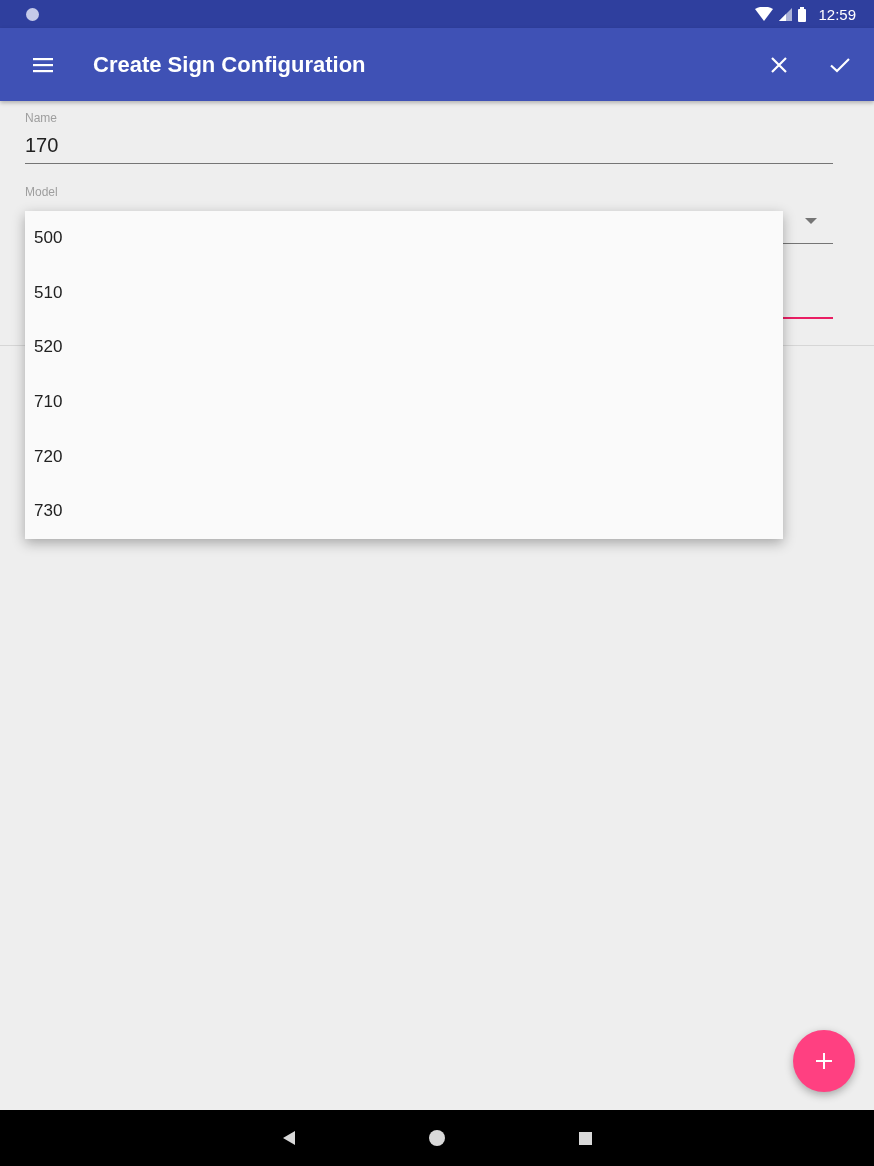  What do you see at coordinates (764, 14) in the screenshot?
I see `wifi-icon` at bounding box center [764, 14].